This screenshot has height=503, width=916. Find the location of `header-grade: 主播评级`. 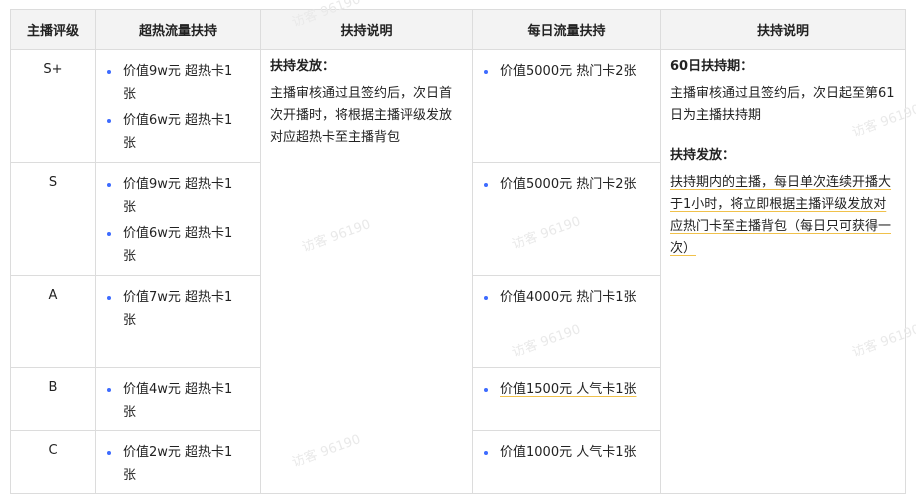

header-grade: 主播评级 is located at coordinates (52, 29).